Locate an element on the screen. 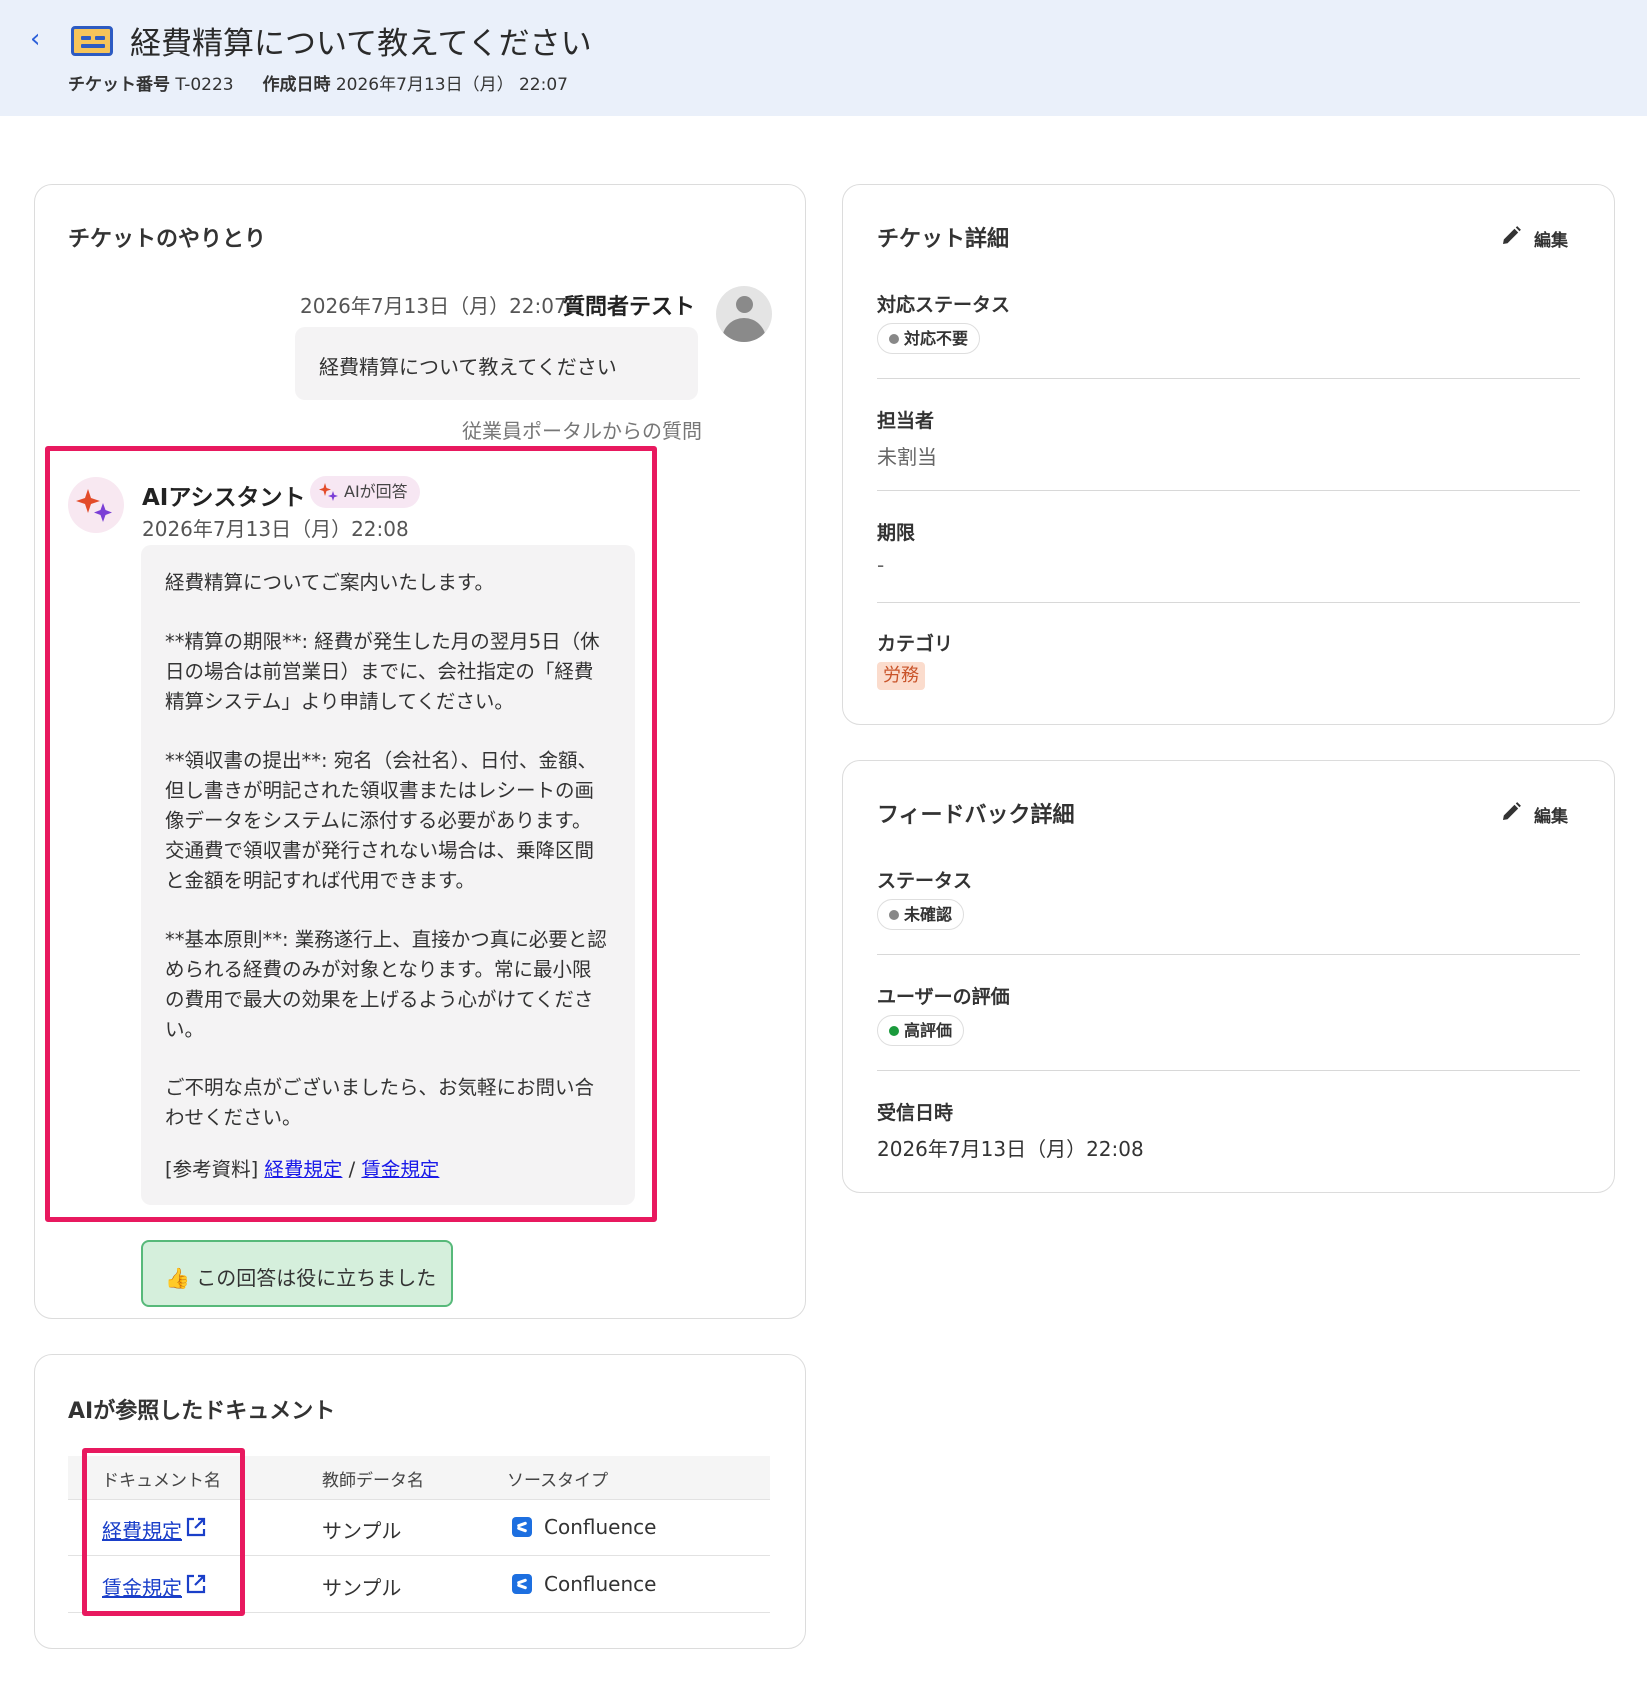 The image size is (1647, 1682). ai-answer-line: の費用で最大の効果を上げるよう心がけてくださ is located at coordinates (379, 999).